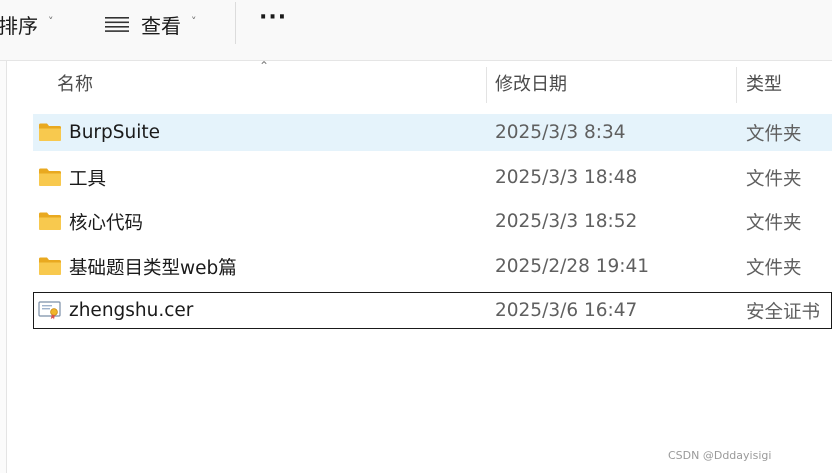  What do you see at coordinates (416, 30) in the screenshot?
I see `command-bar: 排序 ˅ 查看 ˅ ···` at bounding box center [416, 30].